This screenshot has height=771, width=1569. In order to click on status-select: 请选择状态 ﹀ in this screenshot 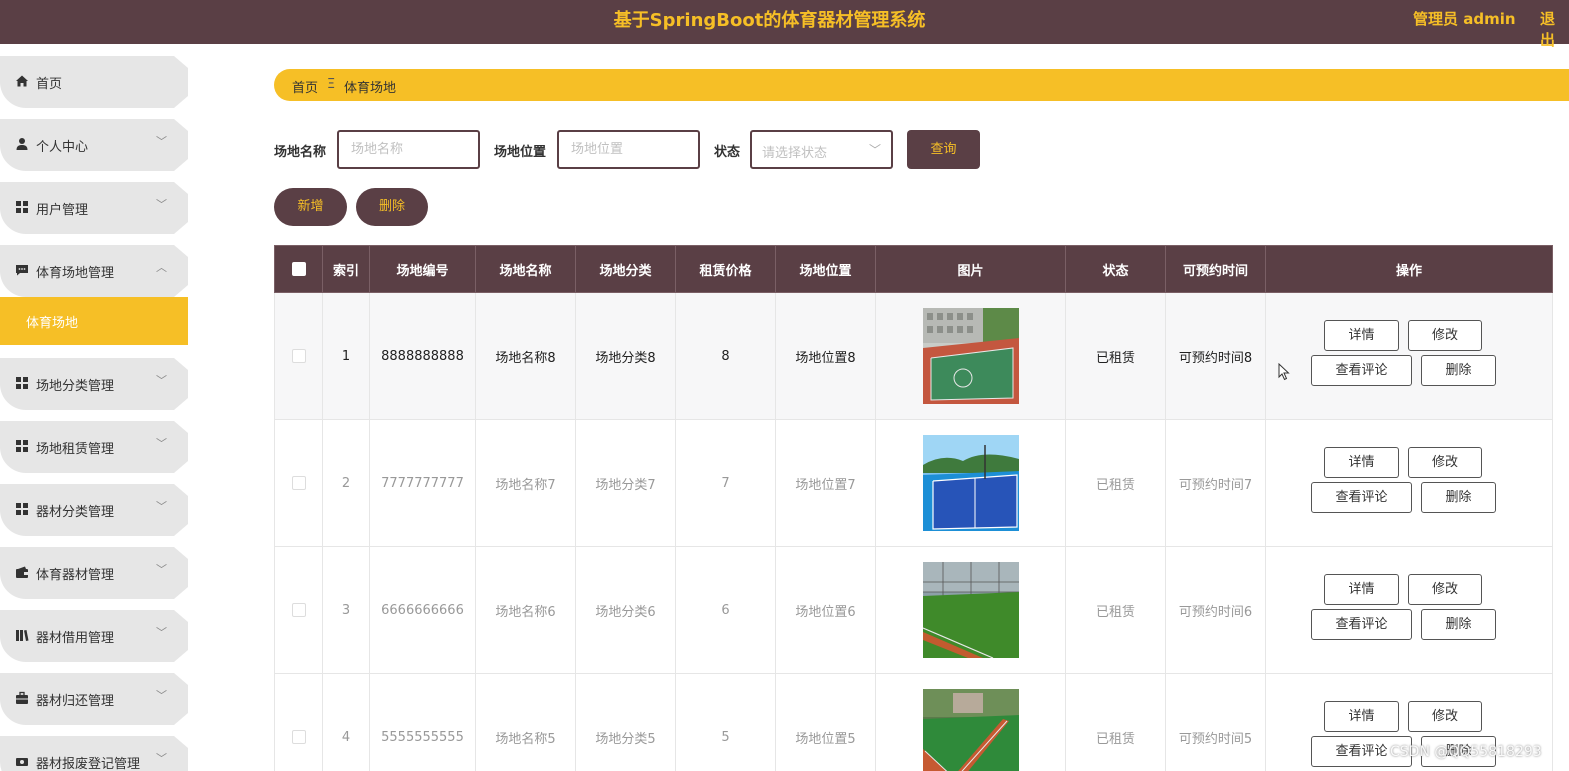, I will do `click(821, 149)`.